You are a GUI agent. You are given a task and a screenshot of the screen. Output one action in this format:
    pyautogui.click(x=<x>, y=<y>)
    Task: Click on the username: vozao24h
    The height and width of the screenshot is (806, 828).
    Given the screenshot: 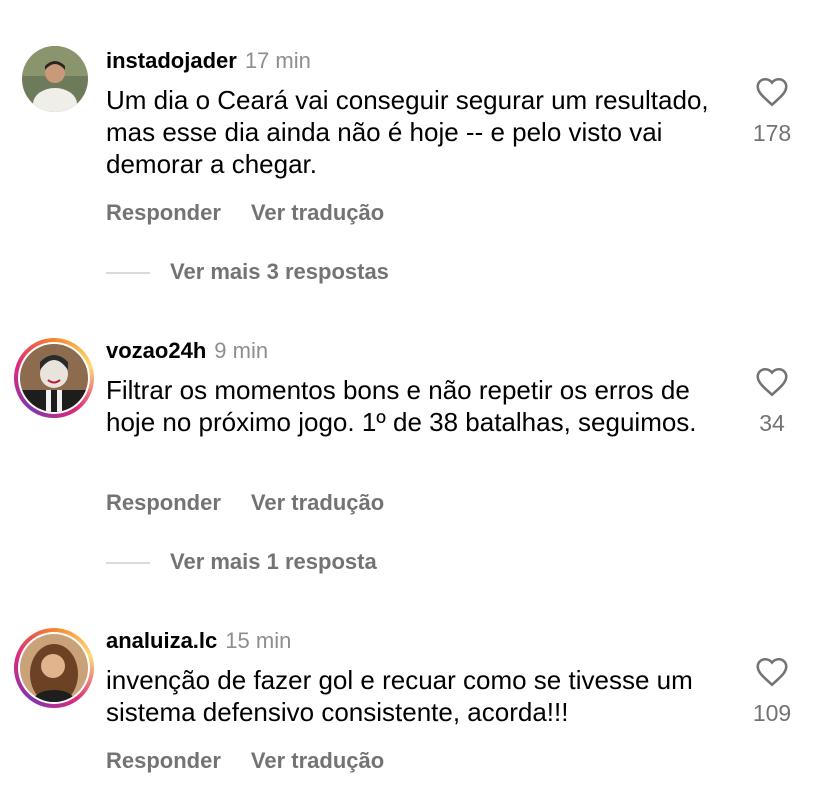 What is the action you would take?
    pyautogui.click(x=156, y=350)
    